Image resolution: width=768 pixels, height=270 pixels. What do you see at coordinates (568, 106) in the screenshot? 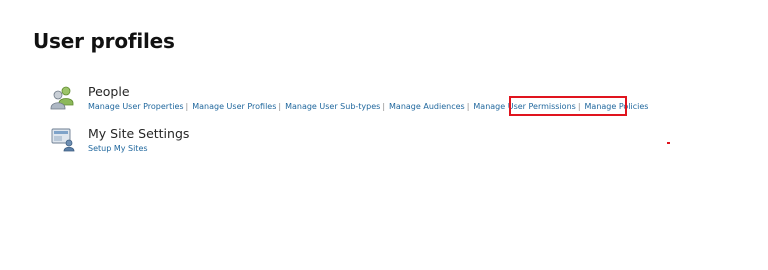
I see `highlight-annotation-box` at bounding box center [568, 106].